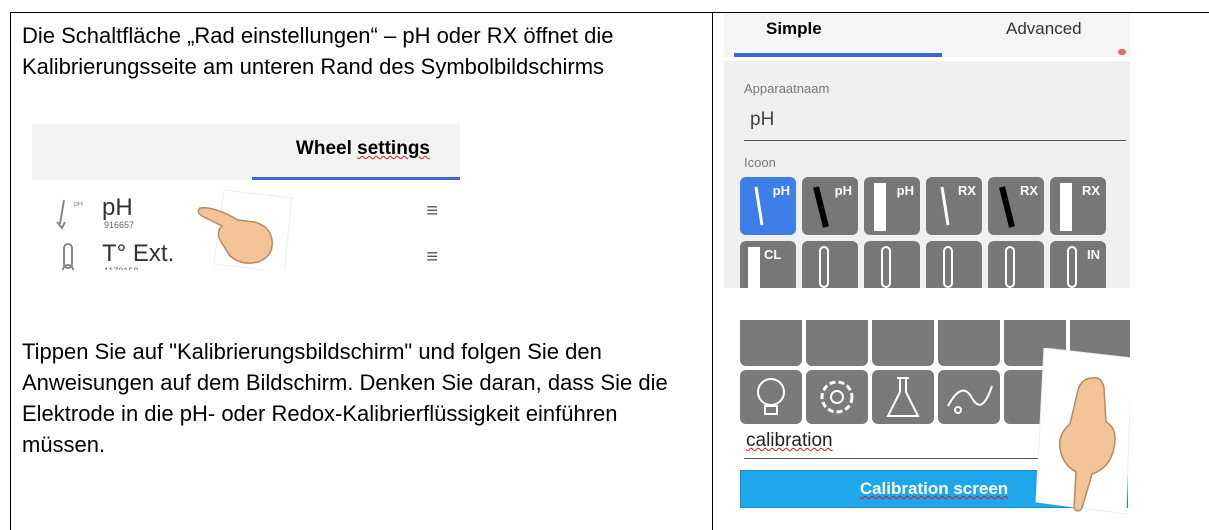 This screenshot has width=1209, height=530. Describe the element at coordinates (1122, 52) in the screenshot. I see `scroll-marker` at that location.